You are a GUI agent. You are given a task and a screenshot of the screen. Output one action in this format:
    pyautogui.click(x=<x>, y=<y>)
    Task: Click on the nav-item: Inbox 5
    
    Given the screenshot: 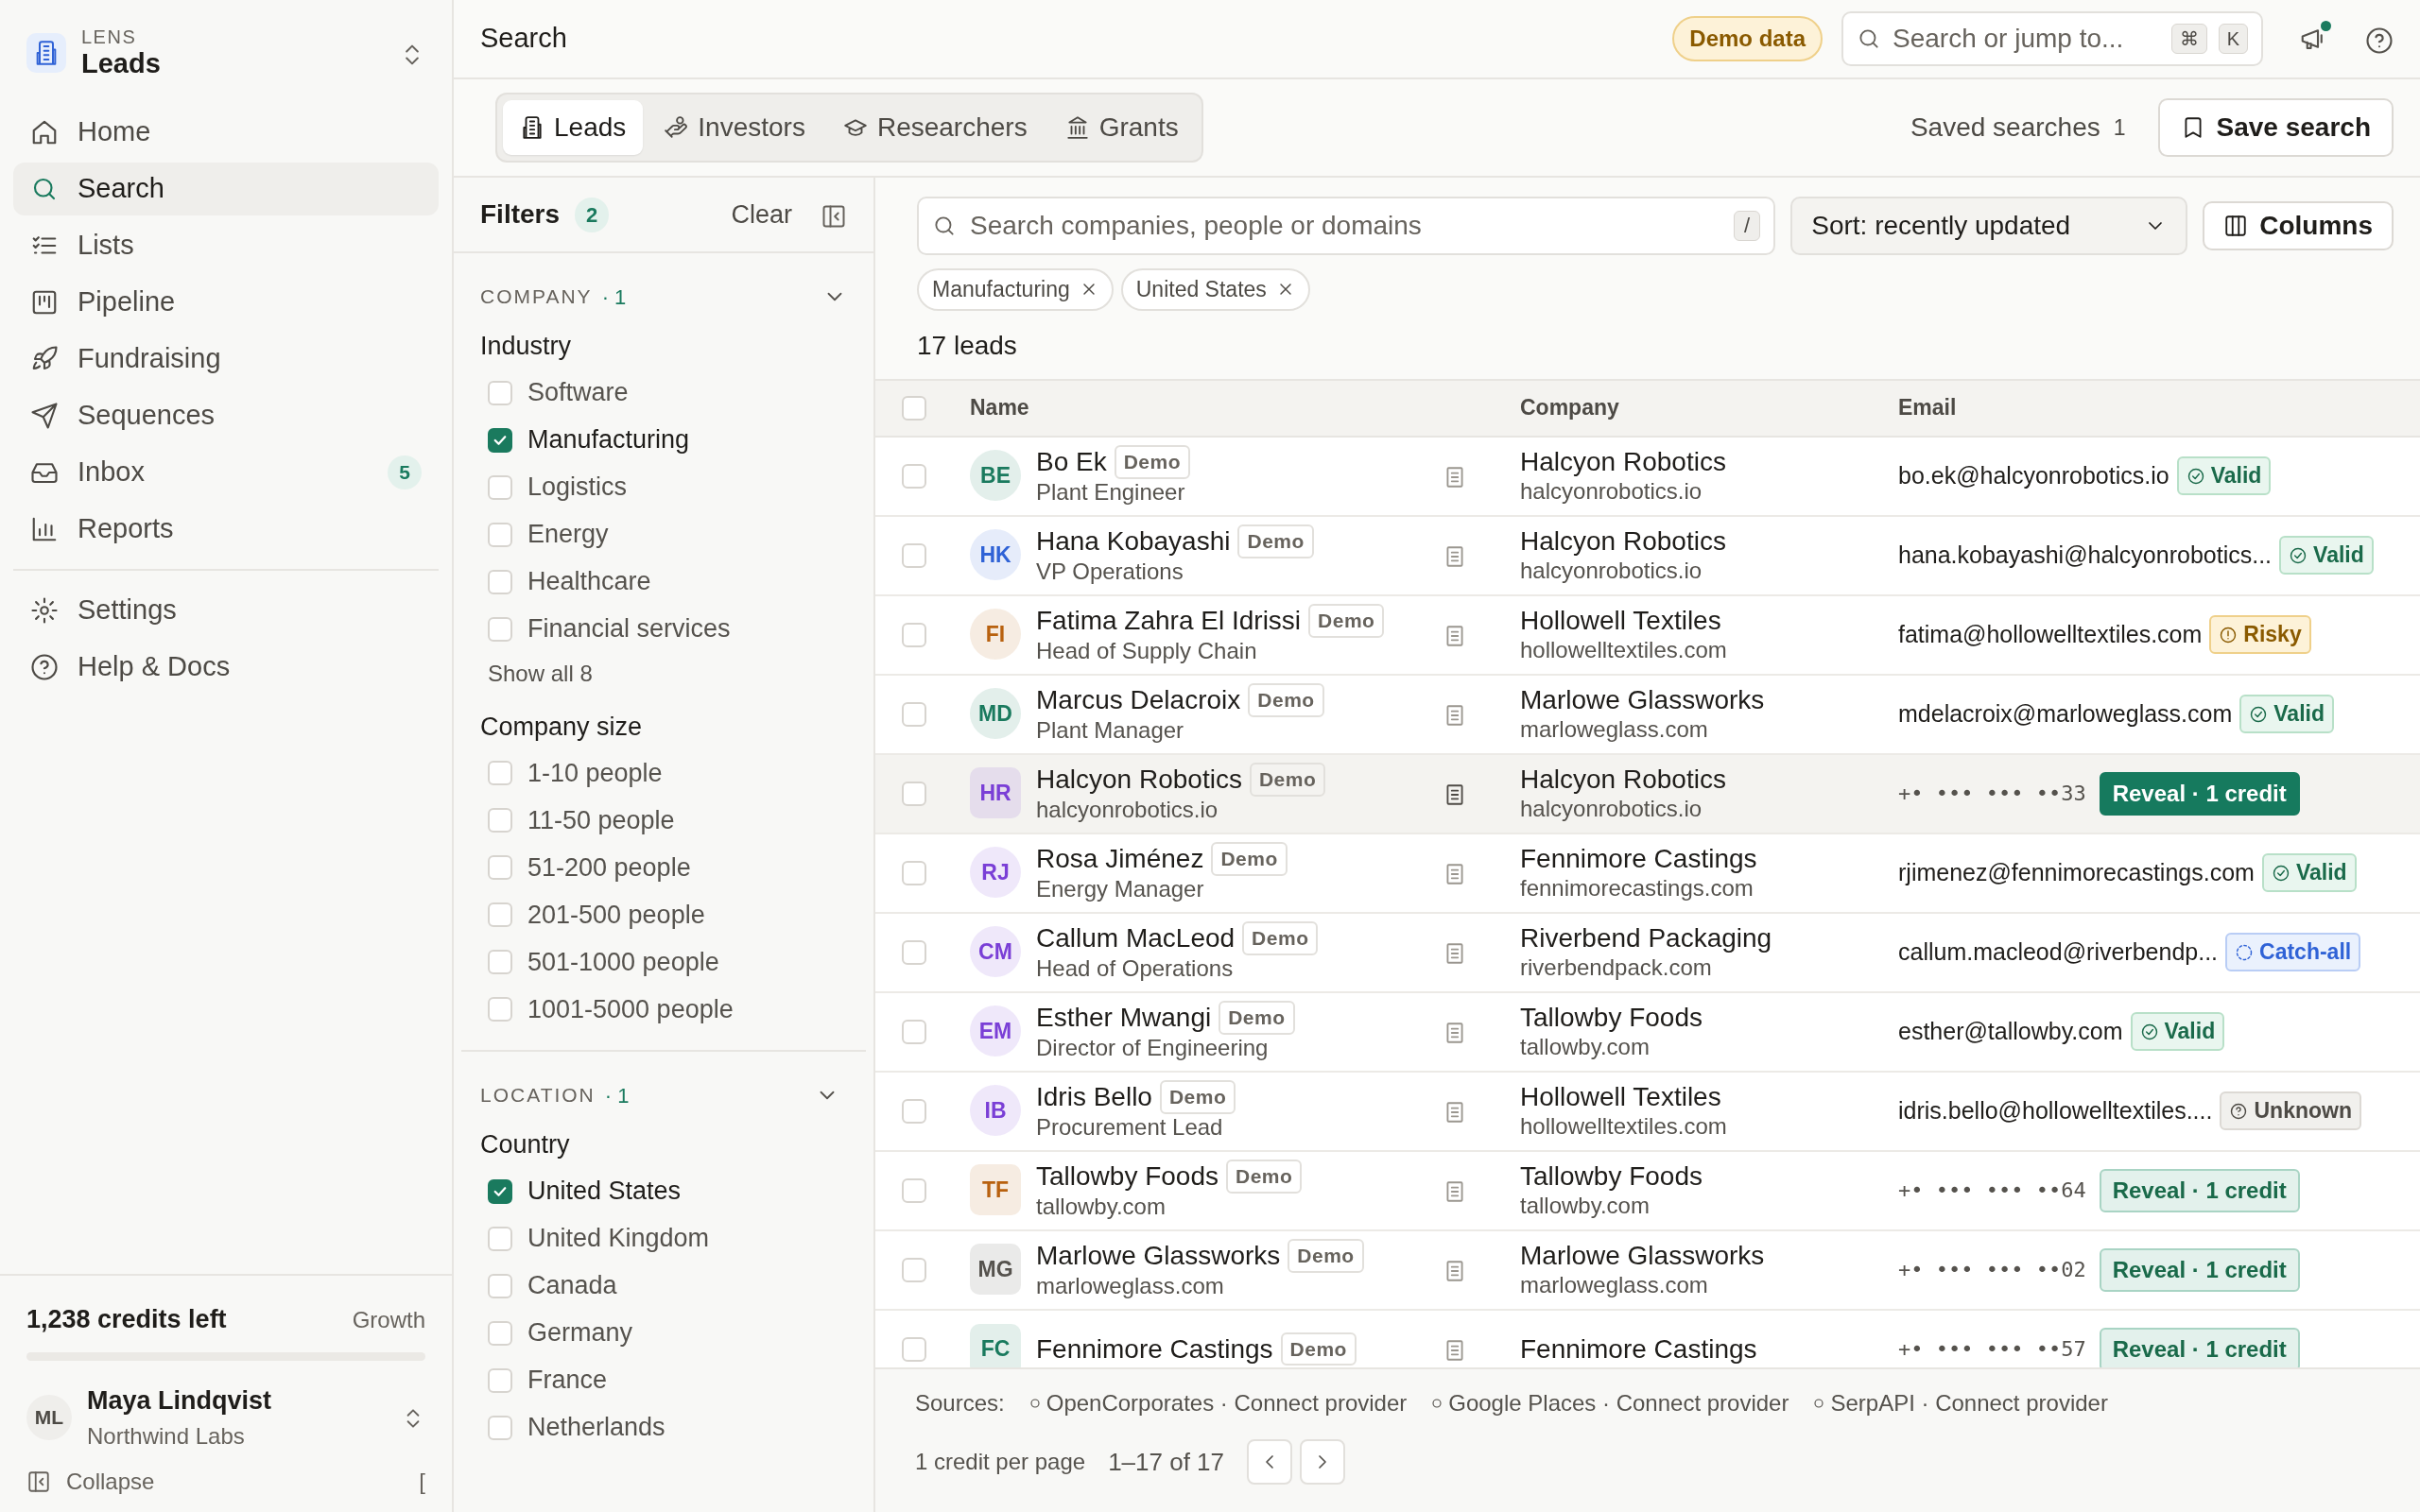 What is the action you would take?
    pyautogui.click(x=226, y=472)
    